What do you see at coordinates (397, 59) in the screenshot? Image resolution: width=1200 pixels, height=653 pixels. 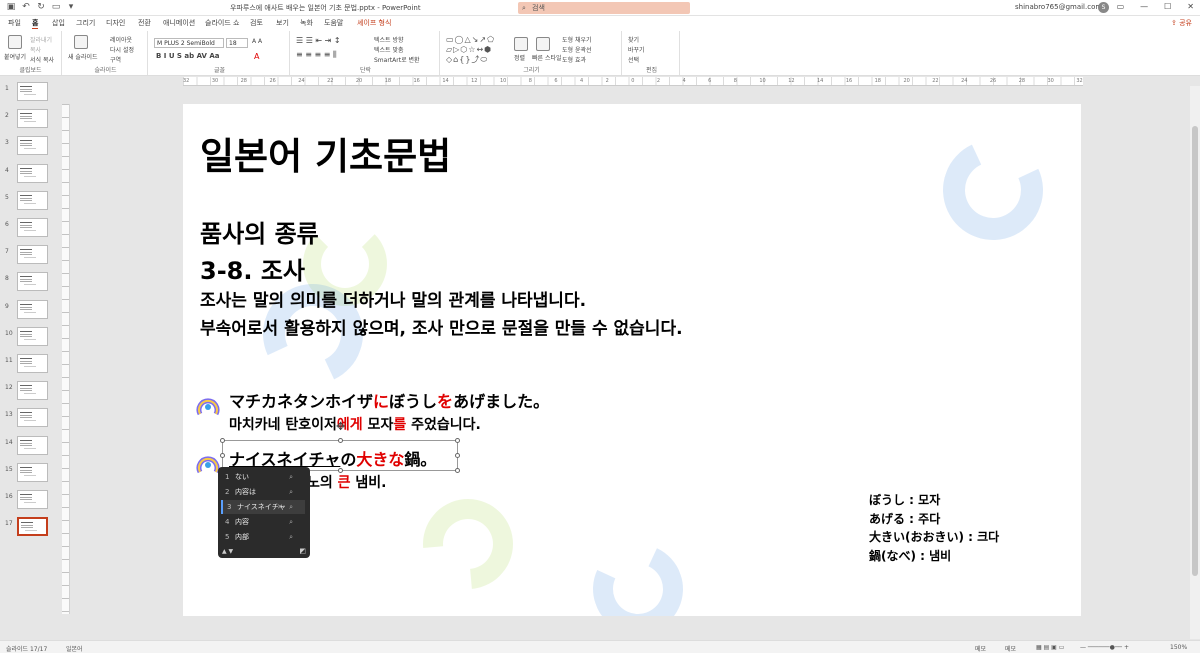 I see `smartart-button: SmartArt로 변환` at bounding box center [397, 59].